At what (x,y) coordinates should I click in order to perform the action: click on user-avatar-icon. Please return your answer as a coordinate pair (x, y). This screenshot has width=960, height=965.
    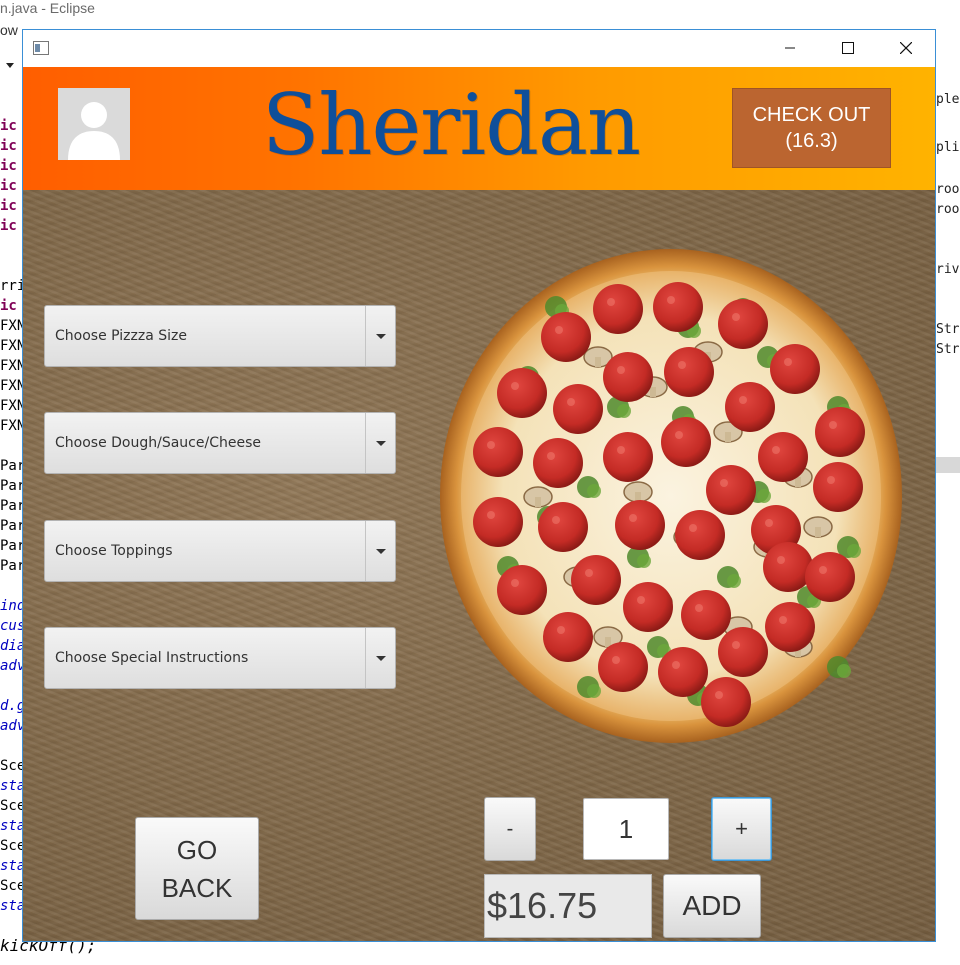
    Looking at the image, I should click on (94, 124).